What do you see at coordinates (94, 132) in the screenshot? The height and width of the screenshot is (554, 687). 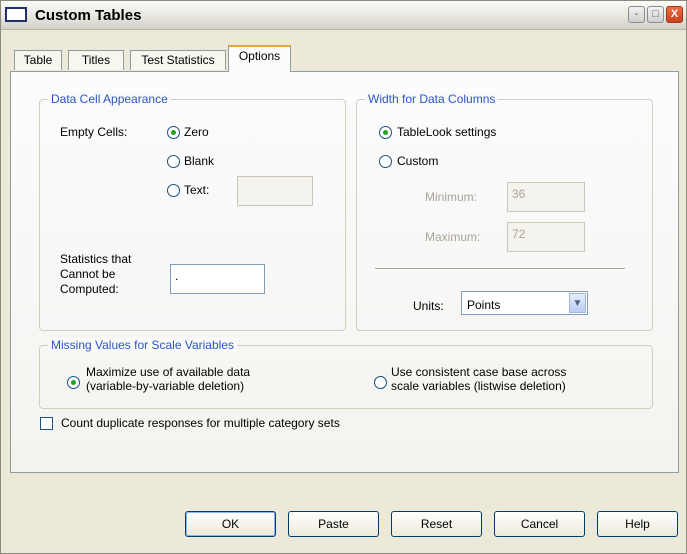 I see `empty-cells-label: Empty Cells:` at bounding box center [94, 132].